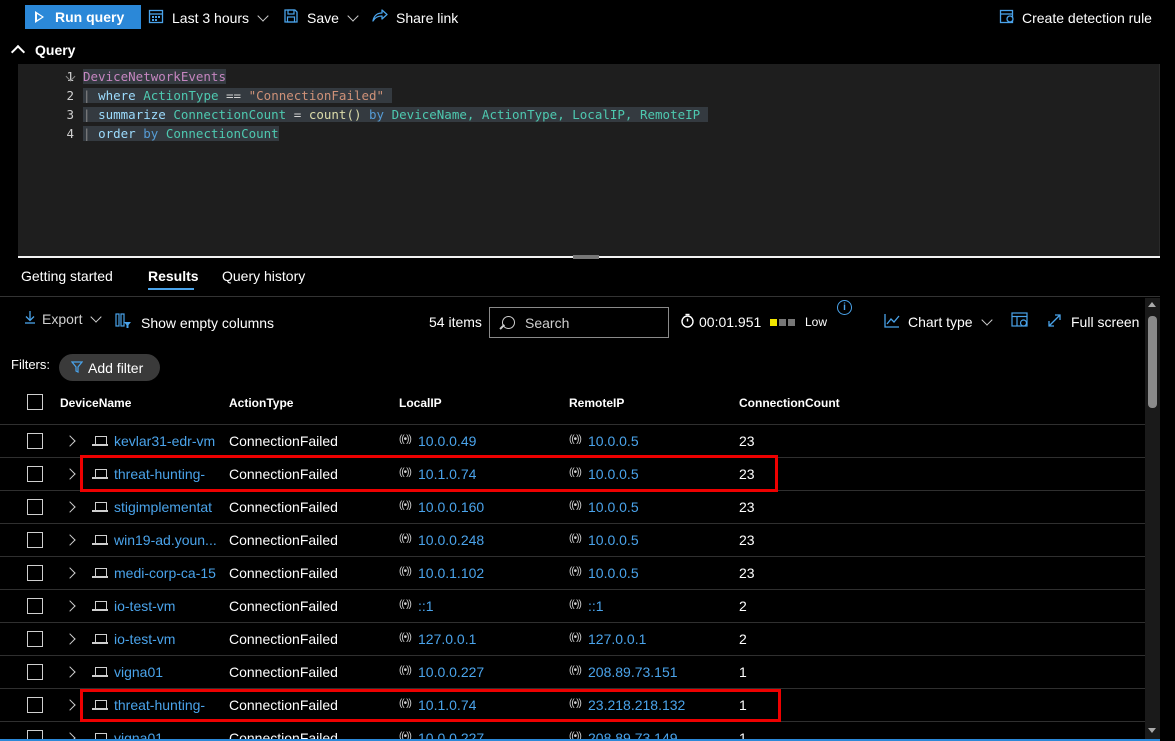  I want to click on column-header-actiontype: ActionType, so click(261, 403).